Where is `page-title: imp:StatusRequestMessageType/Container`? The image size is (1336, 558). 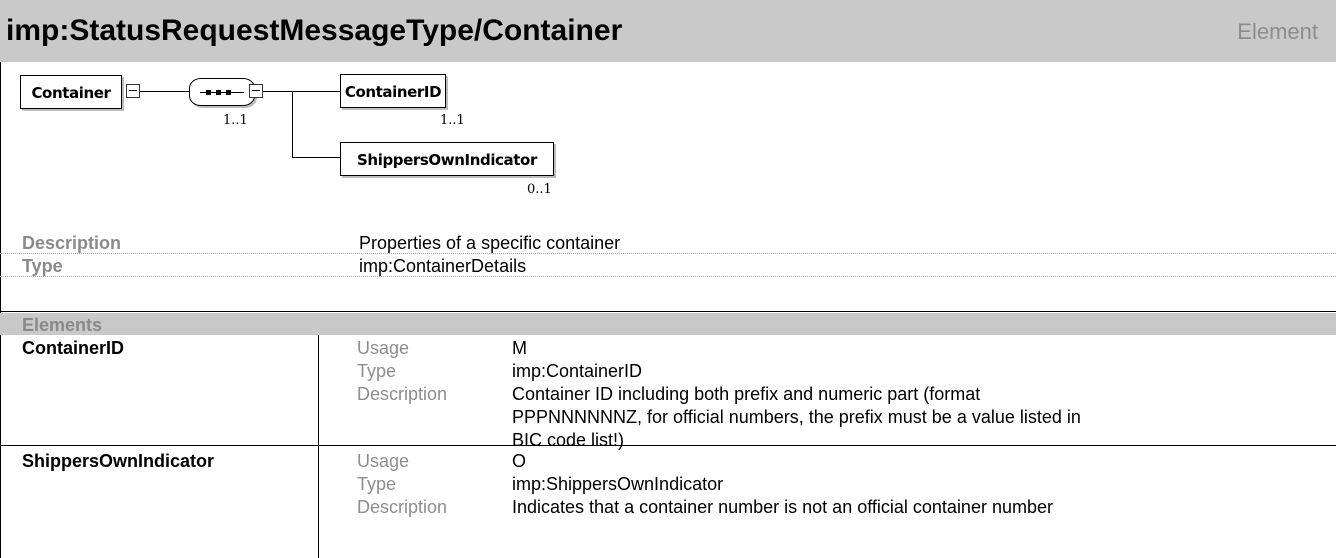 page-title: imp:StatusRequestMessageType/Container is located at coordinates (314, 30).